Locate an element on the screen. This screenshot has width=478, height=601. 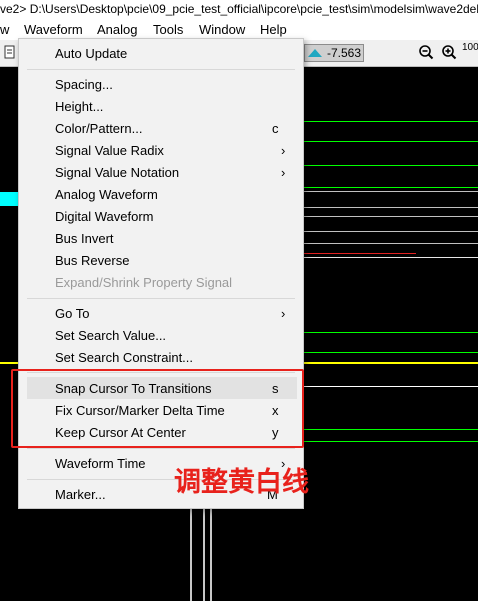
signal-name-strip is located at coordinates (9, 334).